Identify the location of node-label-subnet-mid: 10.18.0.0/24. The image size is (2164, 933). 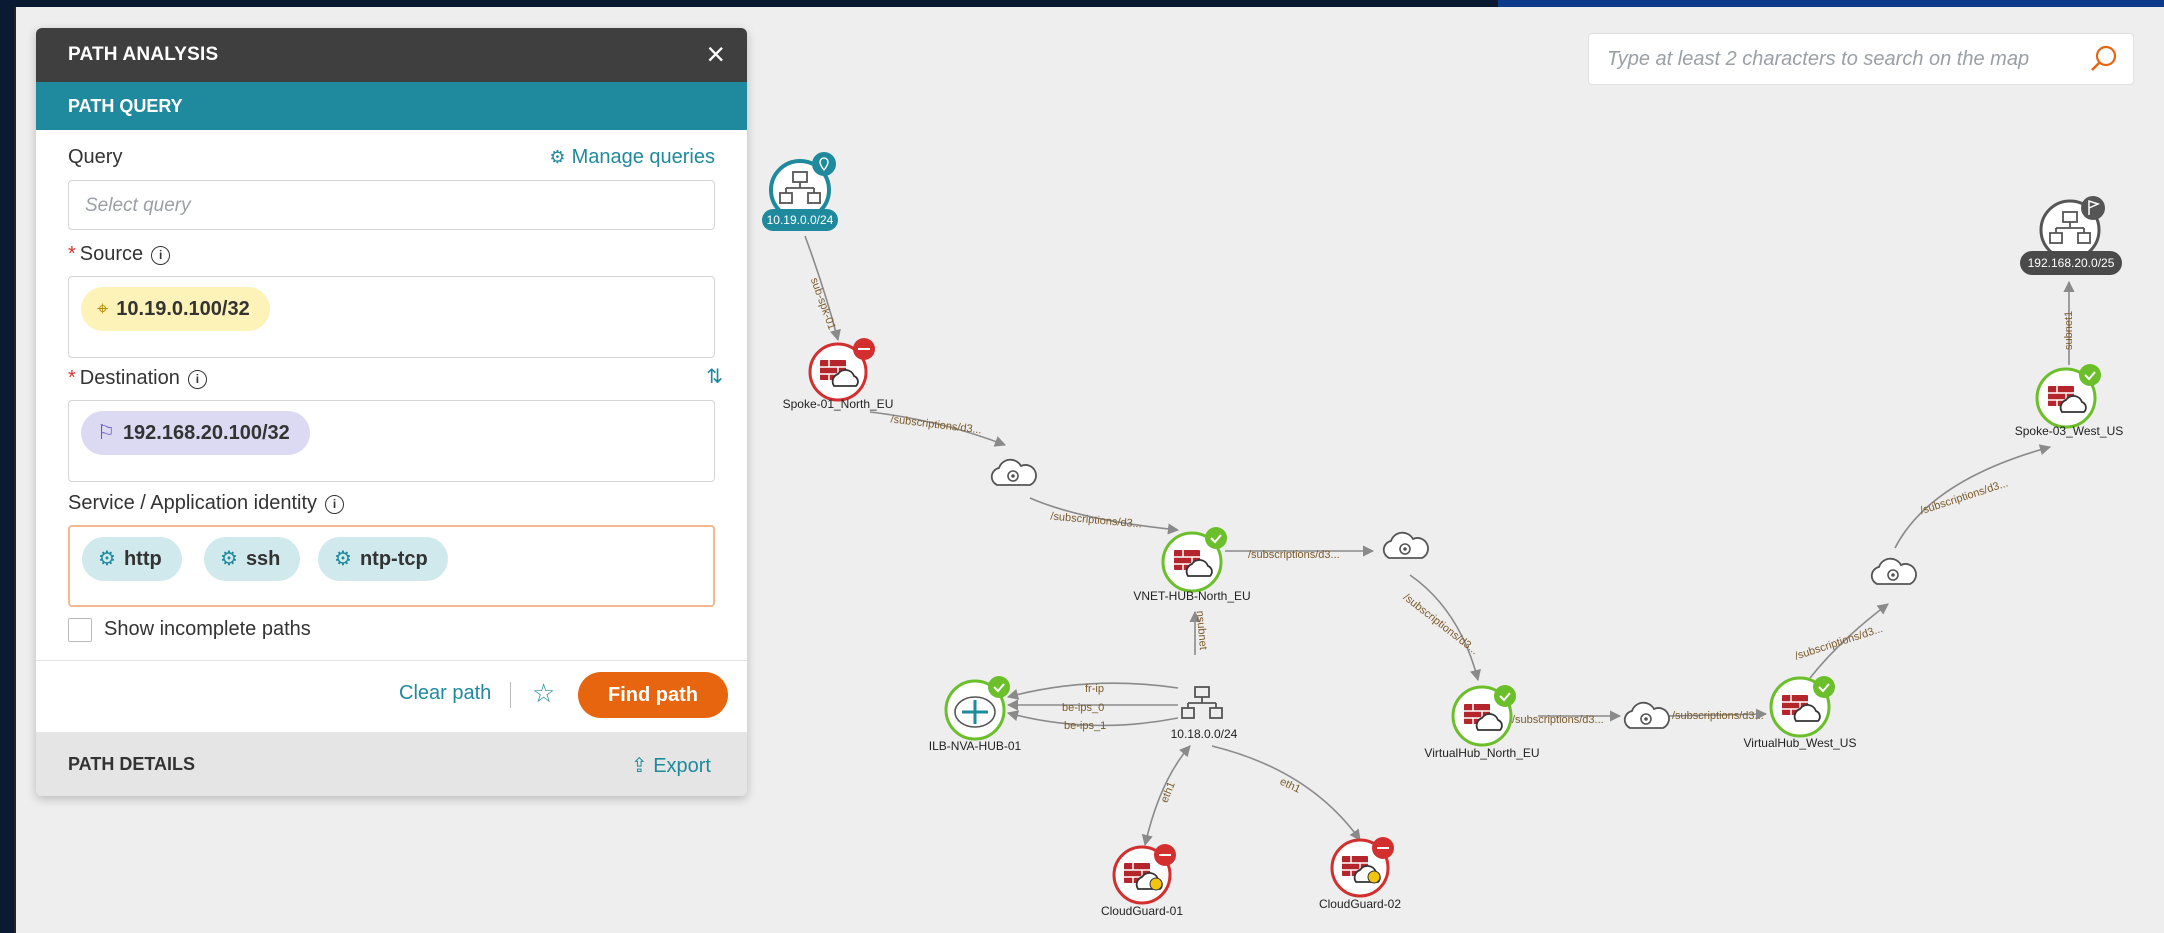
(1204, 734).